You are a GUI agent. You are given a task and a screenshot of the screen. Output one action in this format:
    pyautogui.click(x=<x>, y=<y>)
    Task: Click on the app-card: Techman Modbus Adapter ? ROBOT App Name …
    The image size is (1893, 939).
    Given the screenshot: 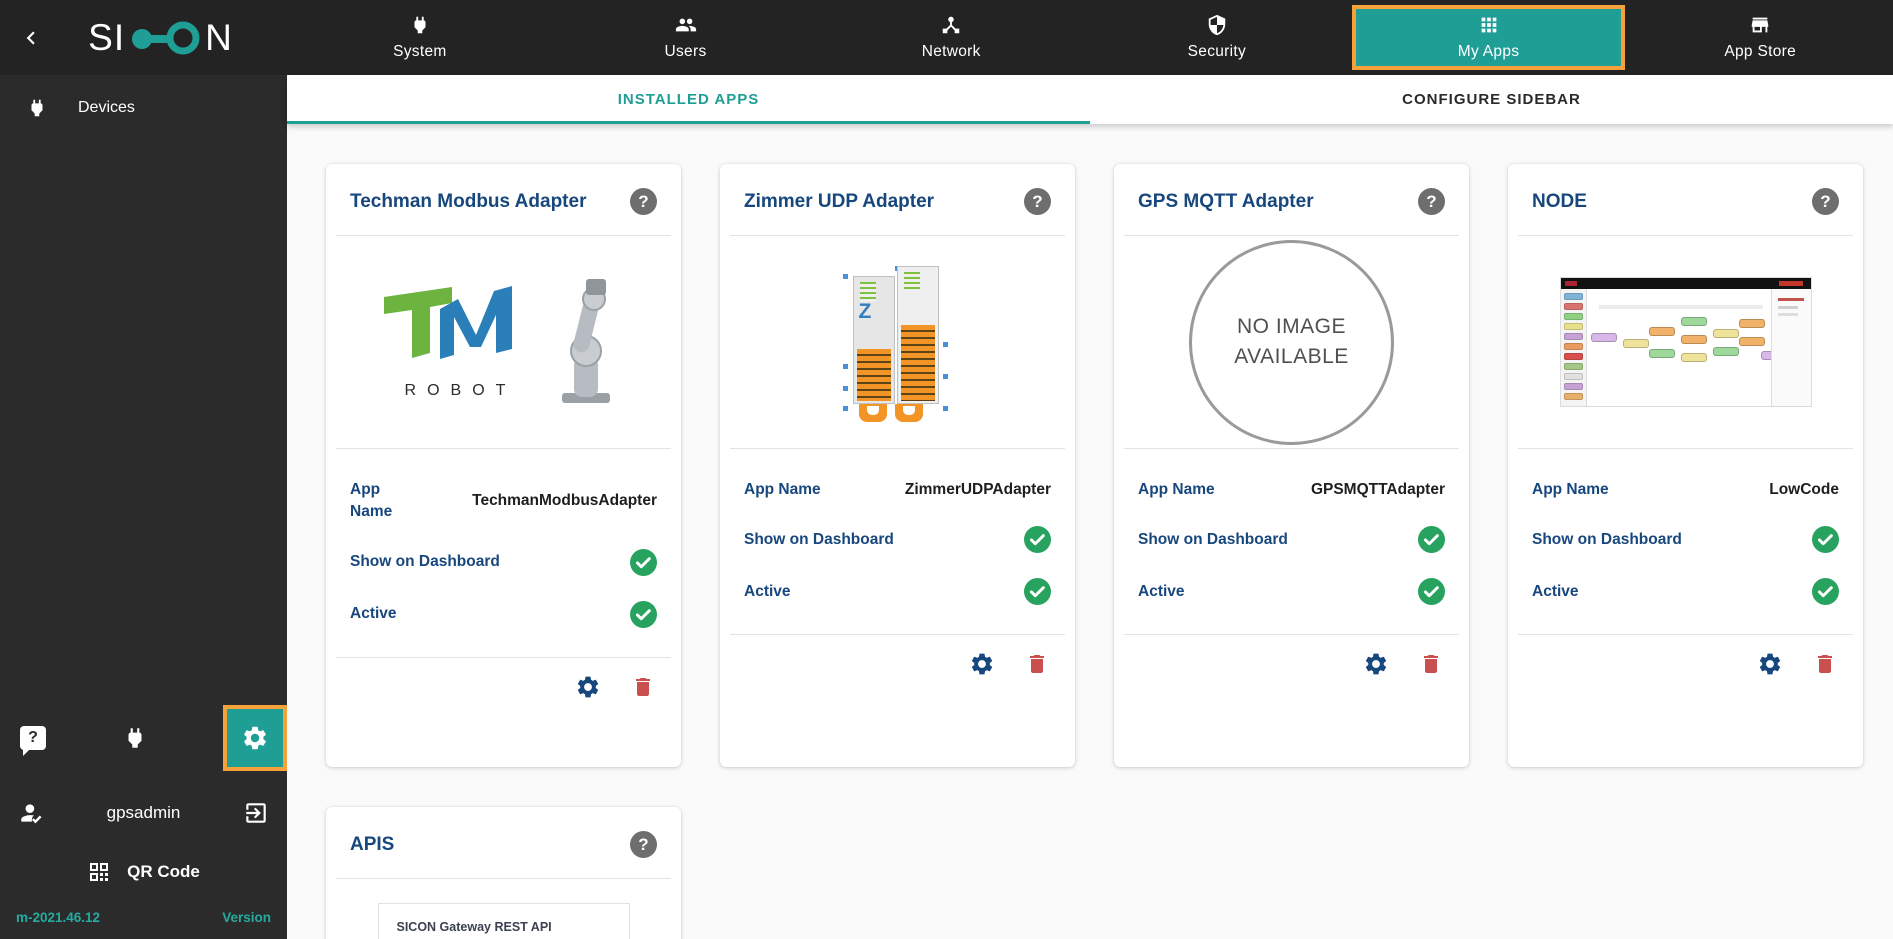 What is the action you would take?
    pyautogui.click(x=503, y=465)
    